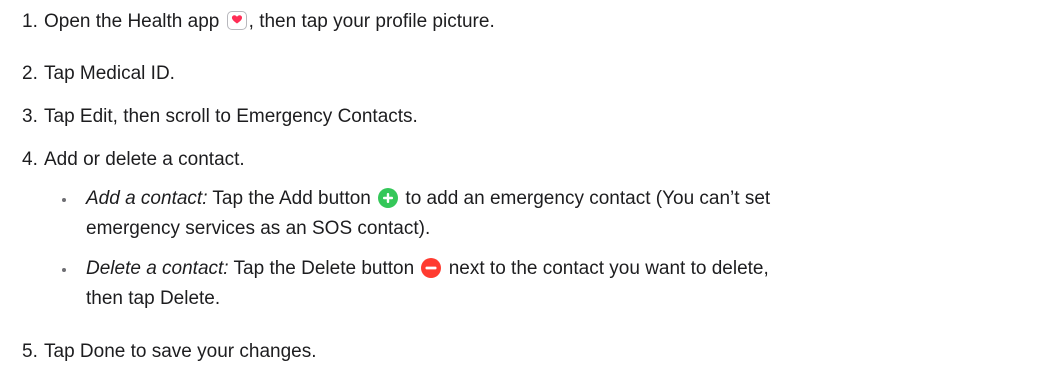 Image resolution: width=1050 pixels, height=392 pixels. What do you see at coordinates (30, 116) in the screenshot?
I see `step-number: 3.` at bounding box center [30, 116].